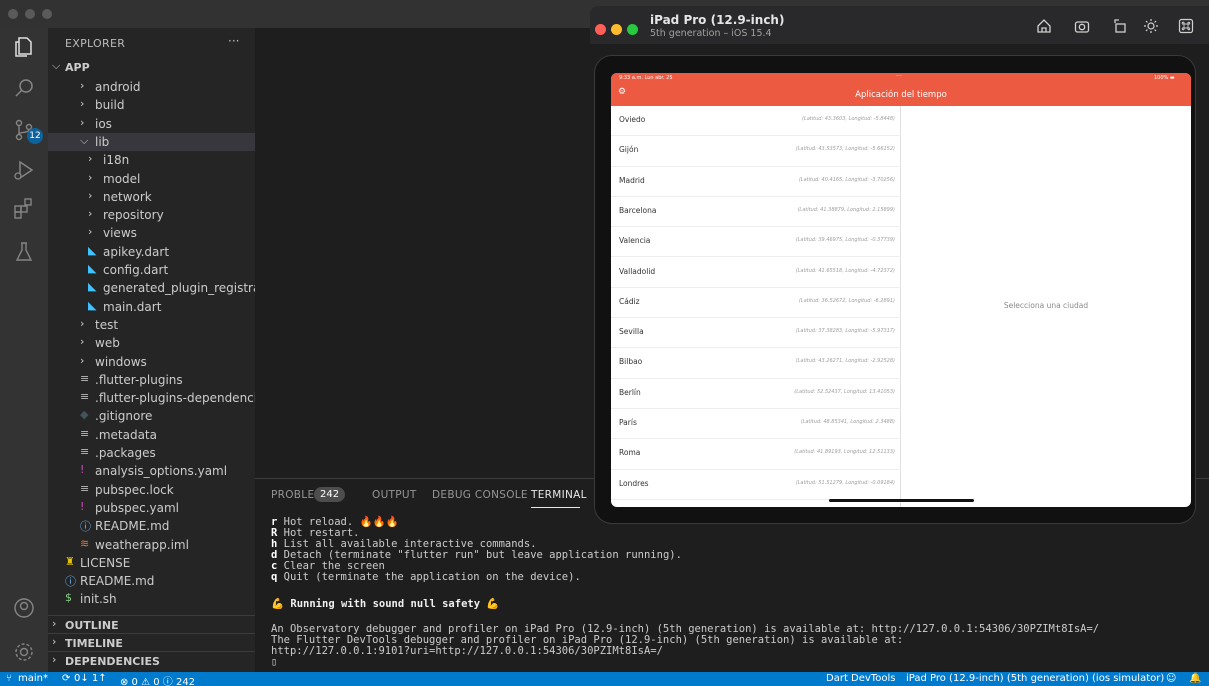 Image resolution: width=1209 pixels, height=686 pixels. Describe the element at coordinates (628, 422) in the screenshot. I see `city-name: París` at that location.